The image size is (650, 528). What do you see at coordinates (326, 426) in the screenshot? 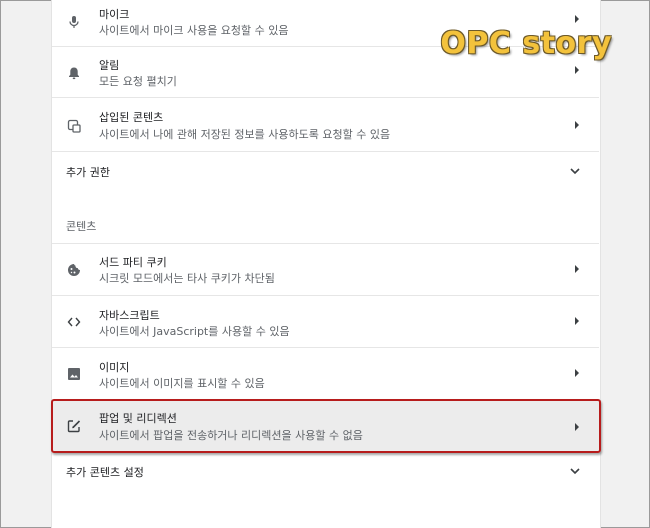
I see `annotation-highlight-box` at bounding box center [326, 426].